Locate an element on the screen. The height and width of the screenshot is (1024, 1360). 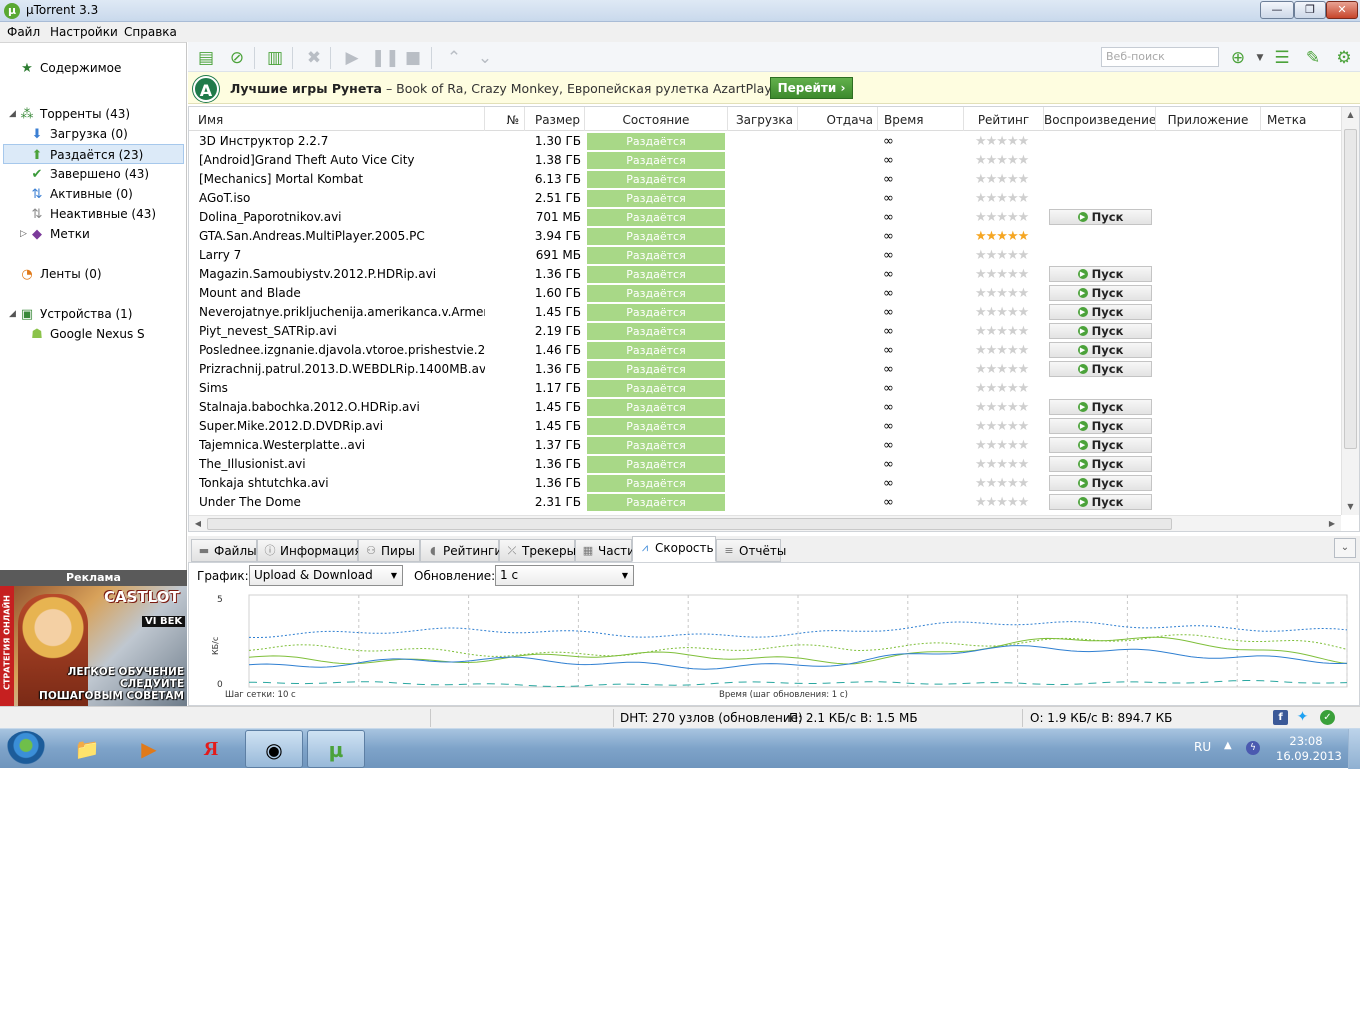
download-status: П: 2.1 КБ/с В: 1.5 МБ is located at coordinates (853, 718).